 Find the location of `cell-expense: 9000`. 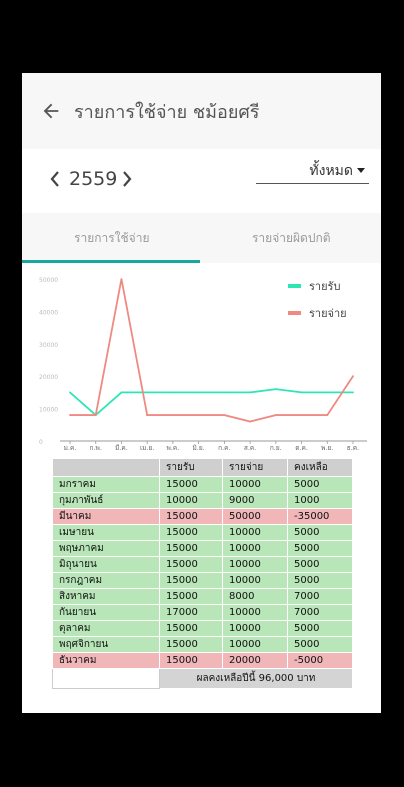

cell-expense: 9000 is located at coordinates (255, 500).